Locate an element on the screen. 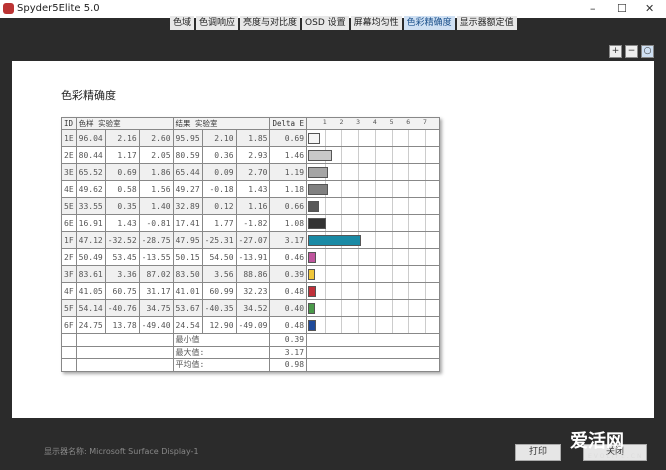  patch-id: 6F is located at coordinates (69, 325).